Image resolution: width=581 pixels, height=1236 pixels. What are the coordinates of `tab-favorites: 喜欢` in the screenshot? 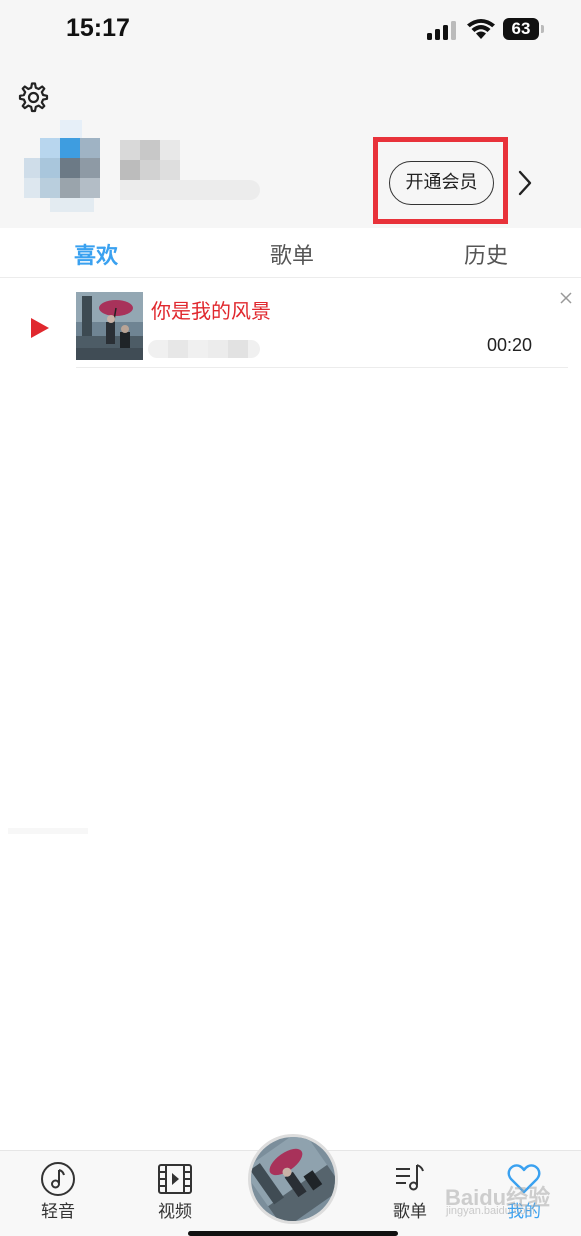 It's located at (96, 254).